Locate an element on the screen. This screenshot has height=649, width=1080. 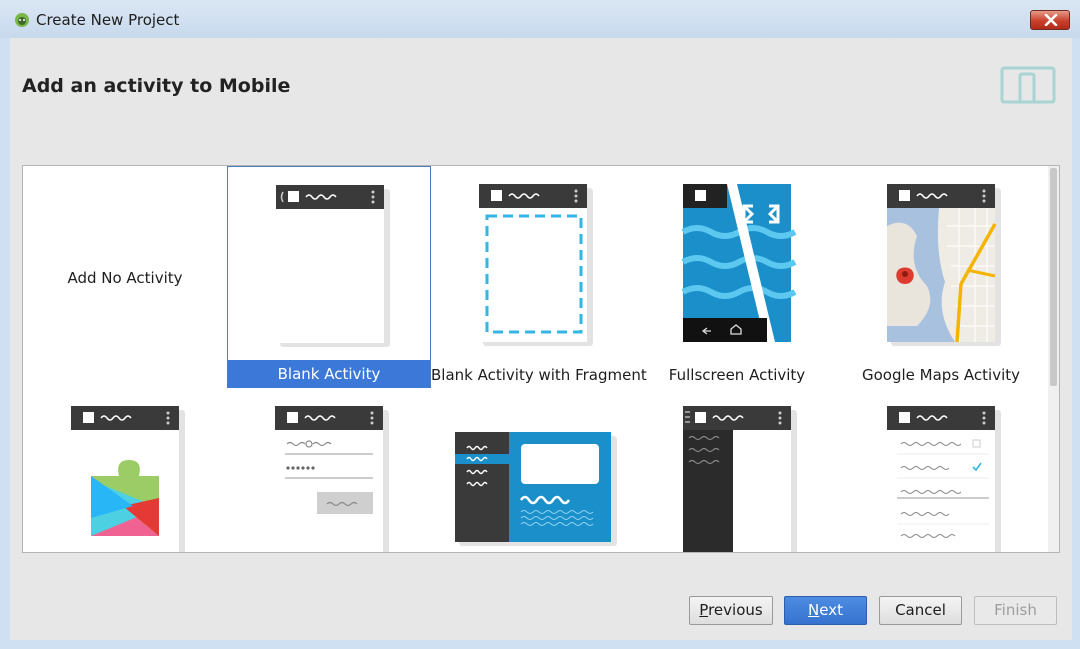
maps-thumbnail is located at coordinates (944, 265).